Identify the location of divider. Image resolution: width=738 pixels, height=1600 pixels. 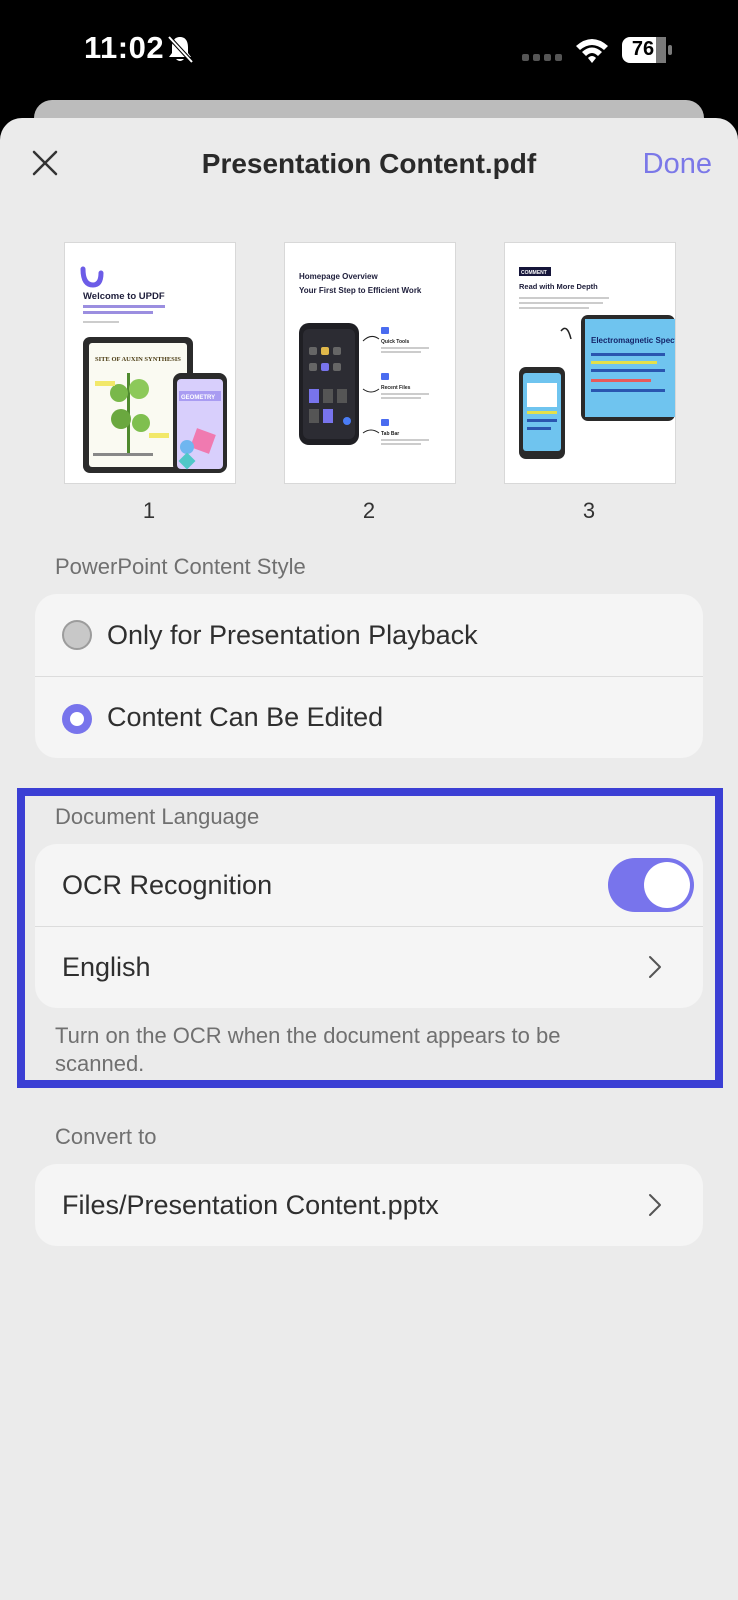
(369, 676).